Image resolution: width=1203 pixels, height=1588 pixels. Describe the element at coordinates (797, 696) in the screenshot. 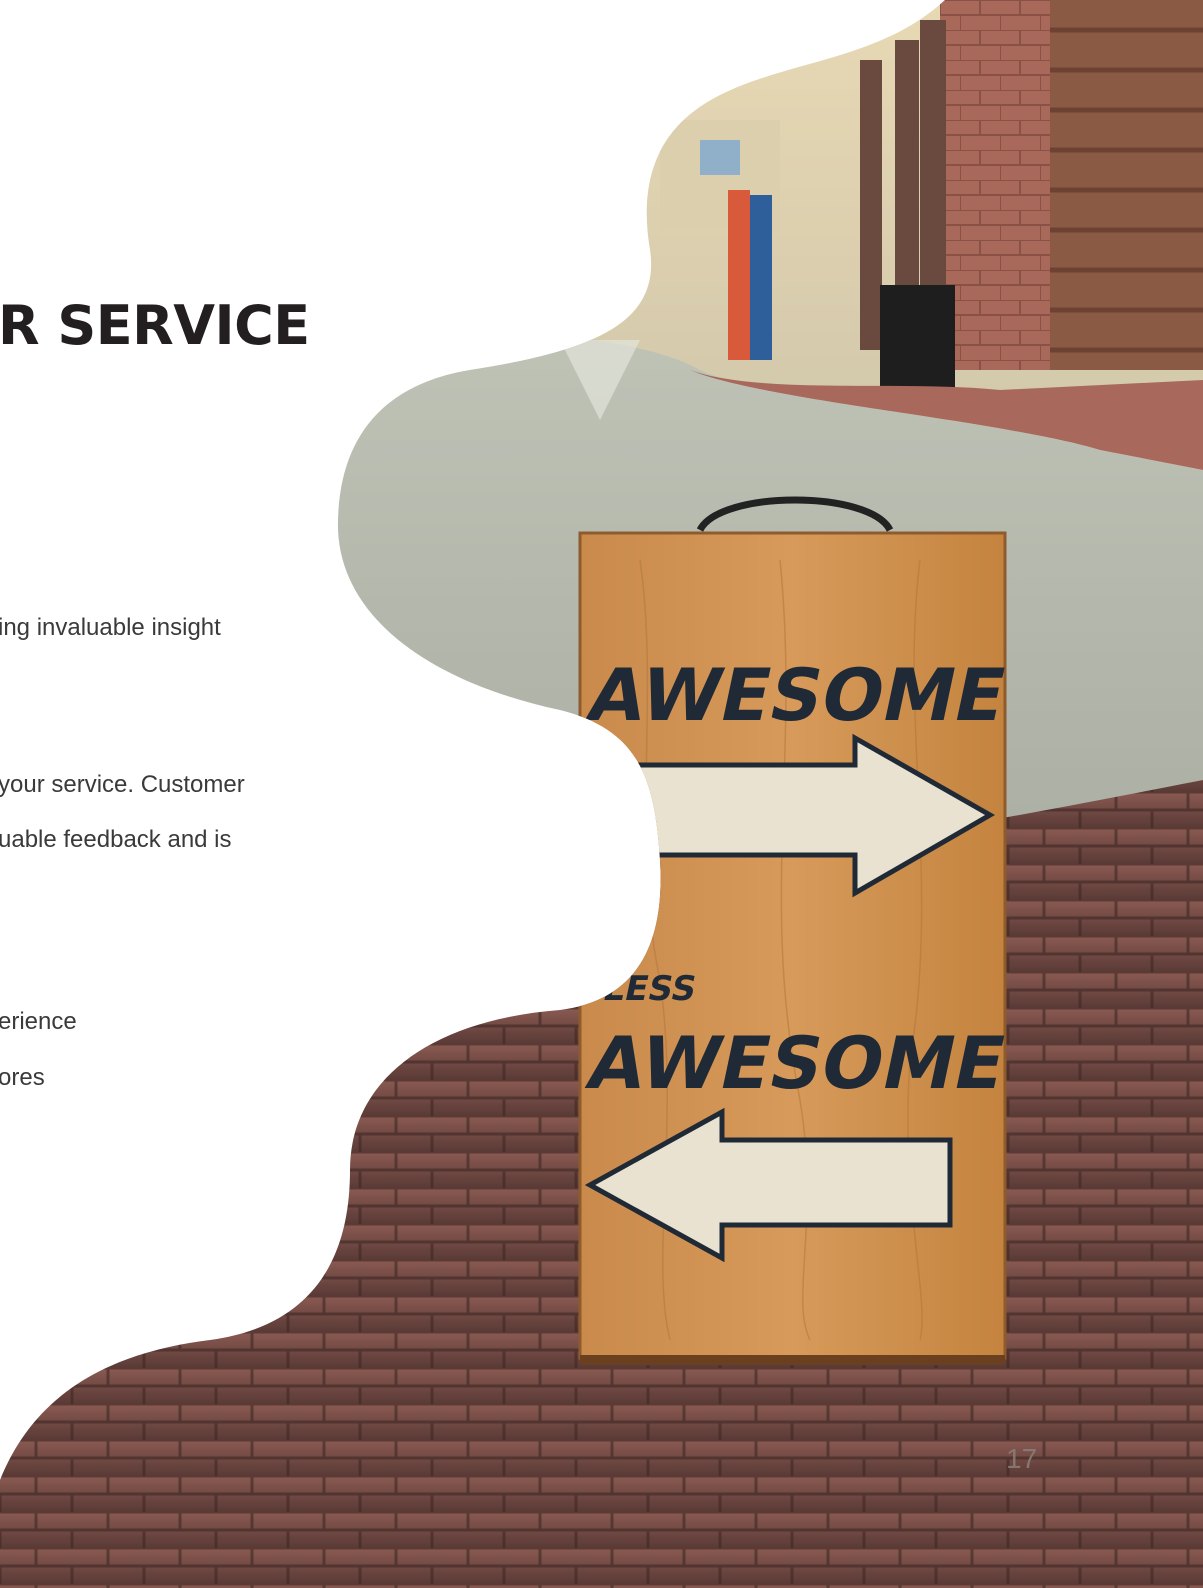

I see `sign-top-text: AWESOME` at that location.